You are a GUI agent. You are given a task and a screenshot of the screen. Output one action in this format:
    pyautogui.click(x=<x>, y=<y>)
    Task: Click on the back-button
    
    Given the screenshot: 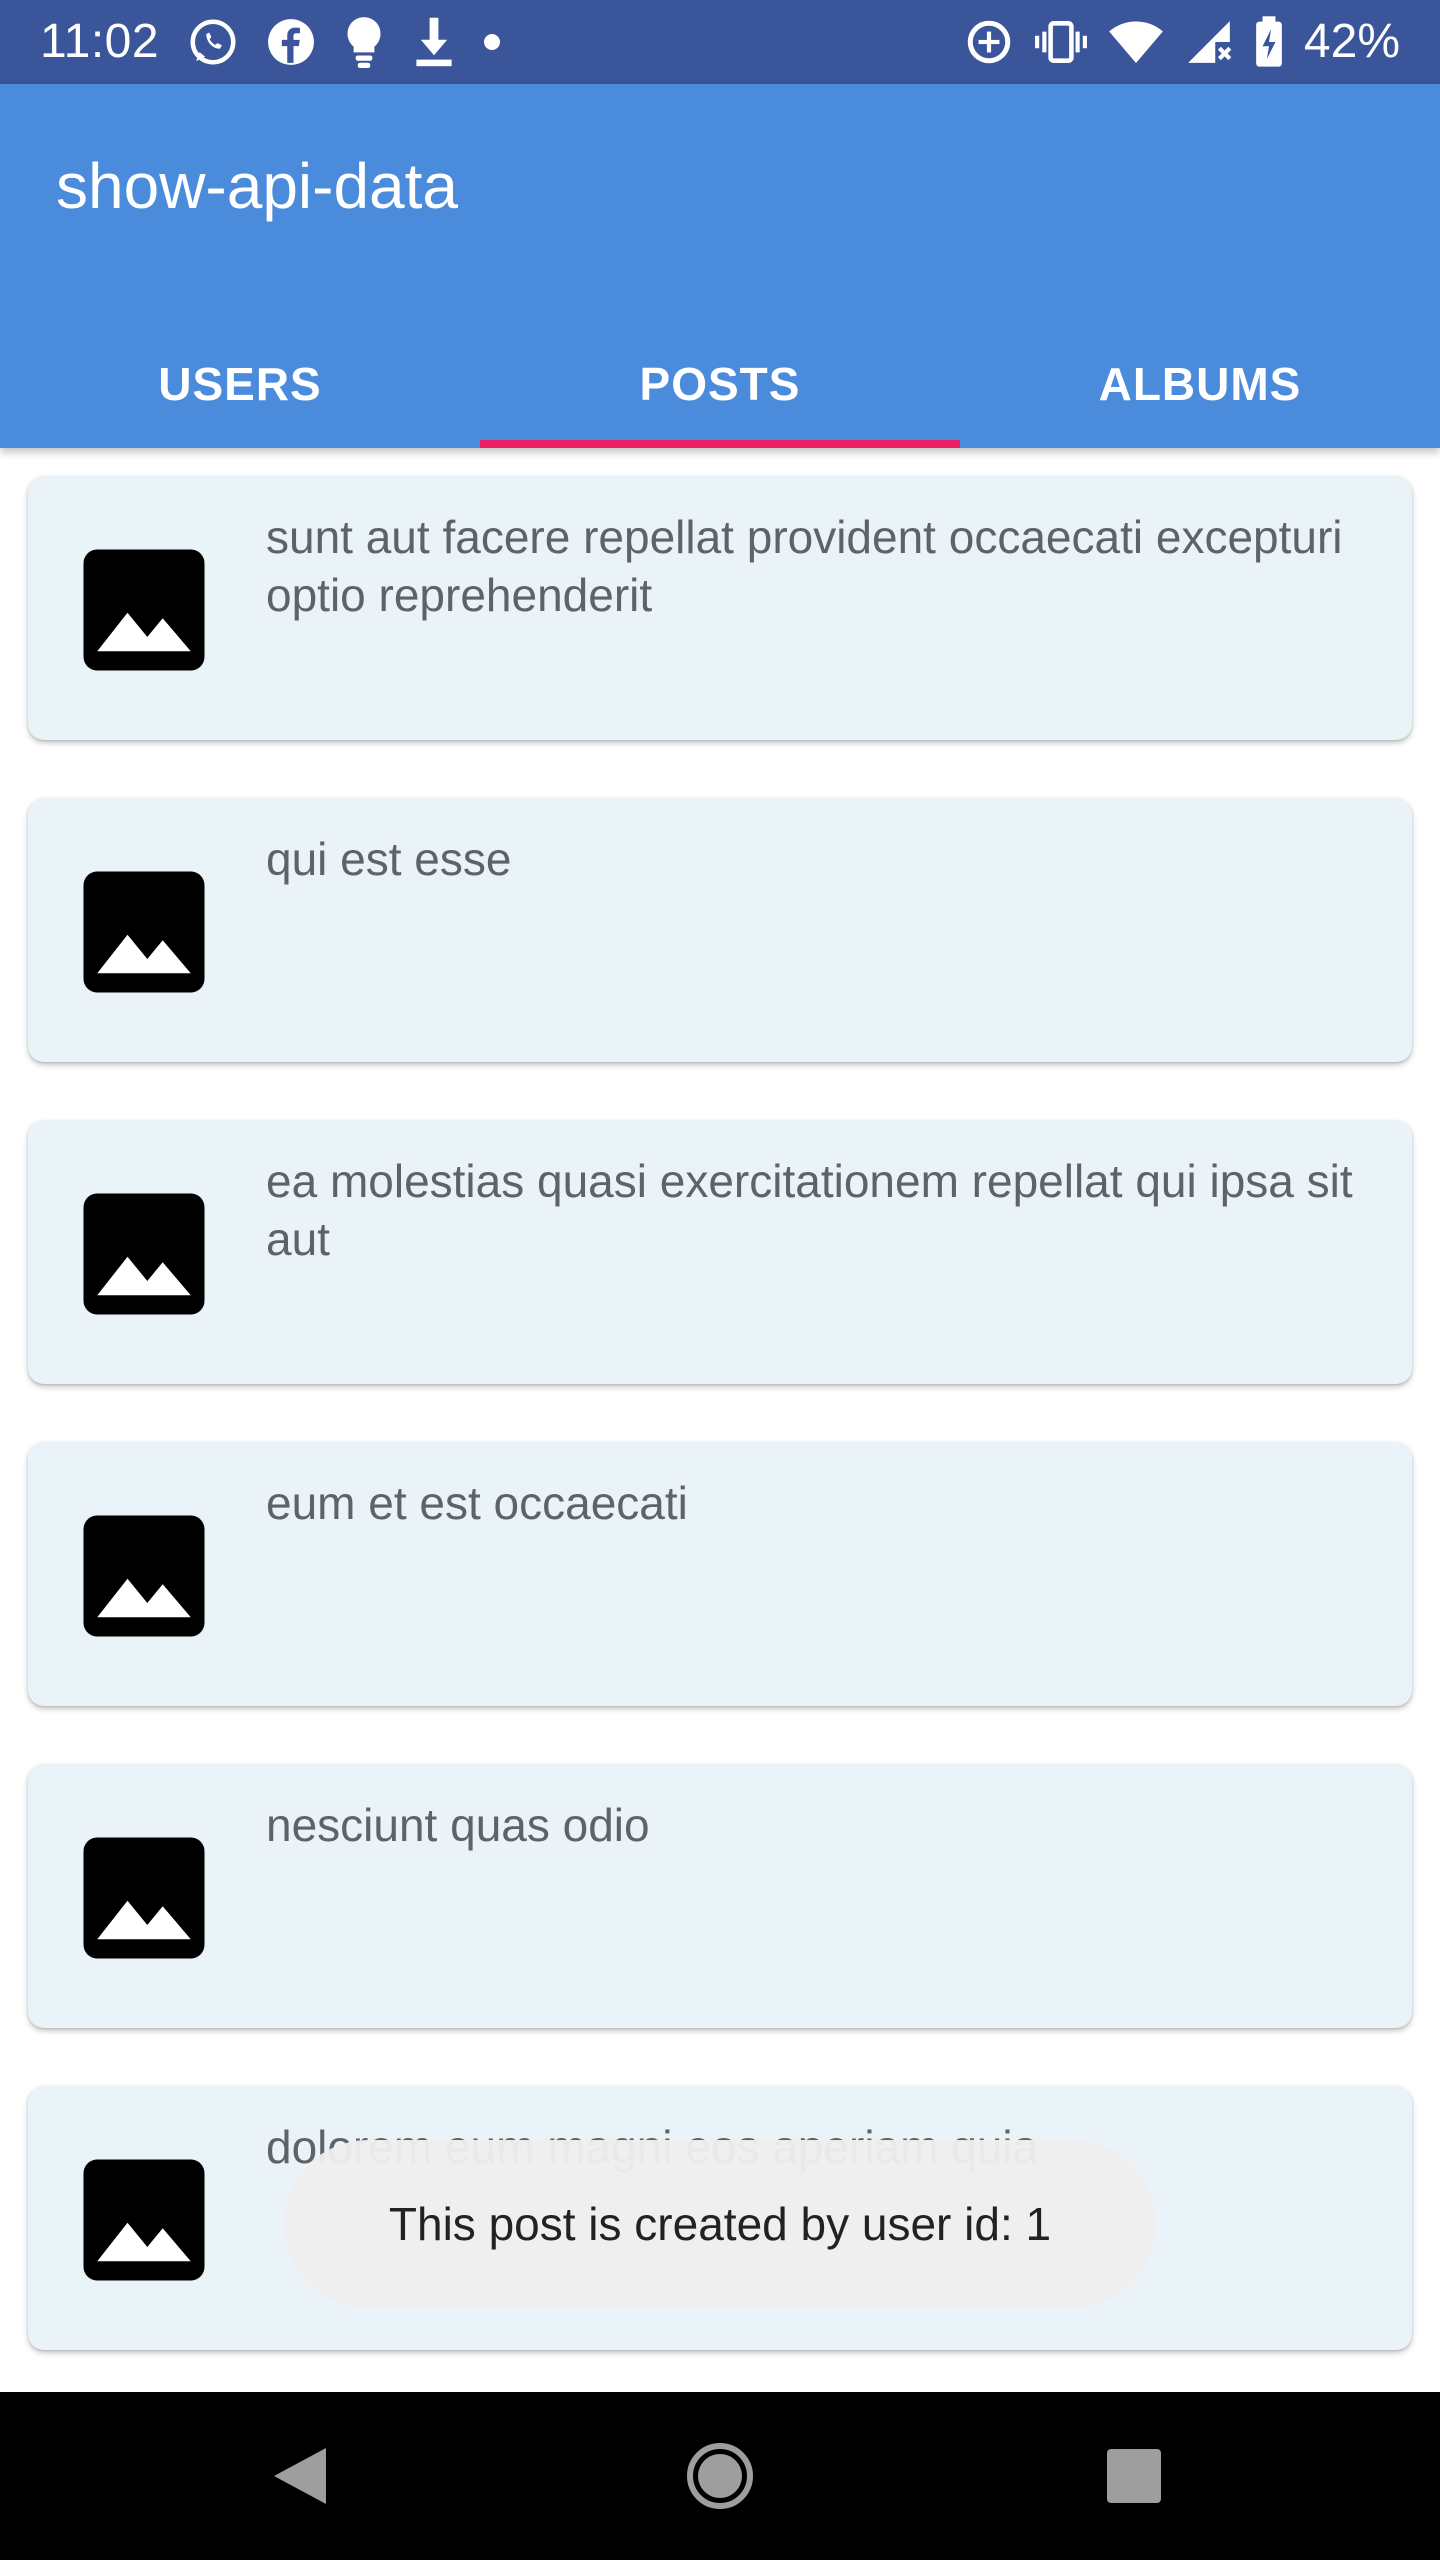 What is the action you would take?
    pyautogui.click(x=300, y=2476)
    